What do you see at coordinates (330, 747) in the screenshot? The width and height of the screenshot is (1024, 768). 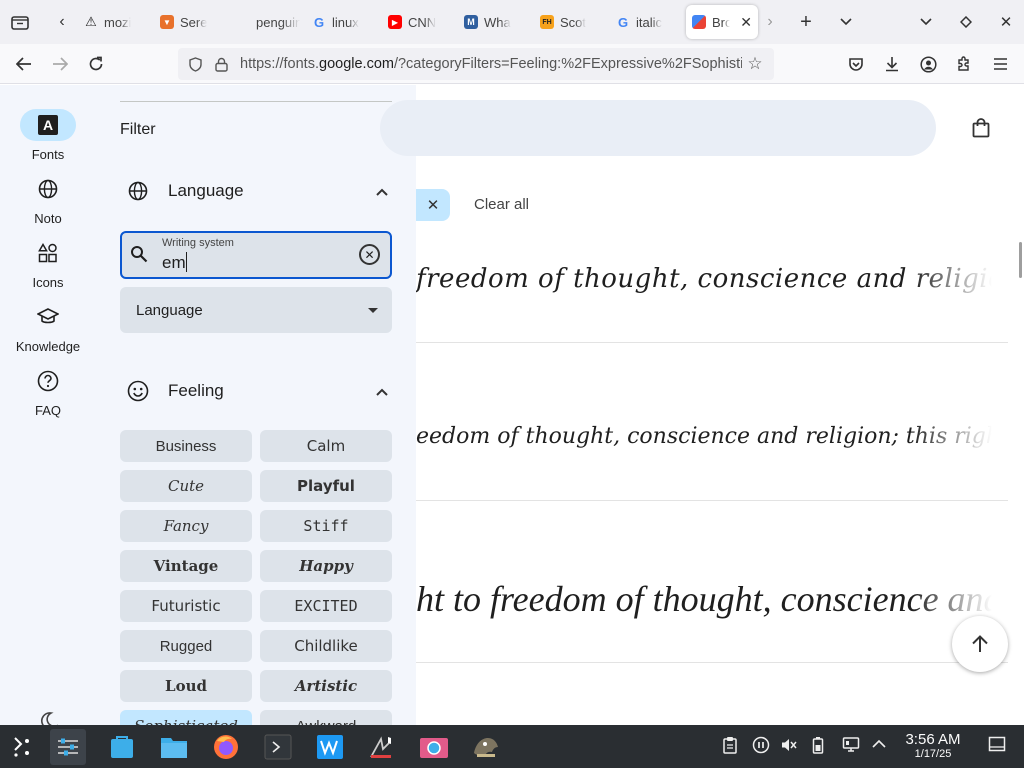 I see `vm-app-icon` at bounding box center [330, 747].